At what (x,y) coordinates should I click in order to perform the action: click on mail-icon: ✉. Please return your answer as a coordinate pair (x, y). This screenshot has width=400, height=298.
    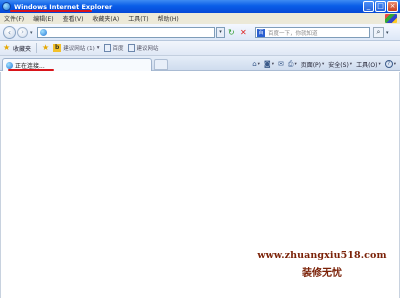
    Looking at the image, I should click on (280, 64).